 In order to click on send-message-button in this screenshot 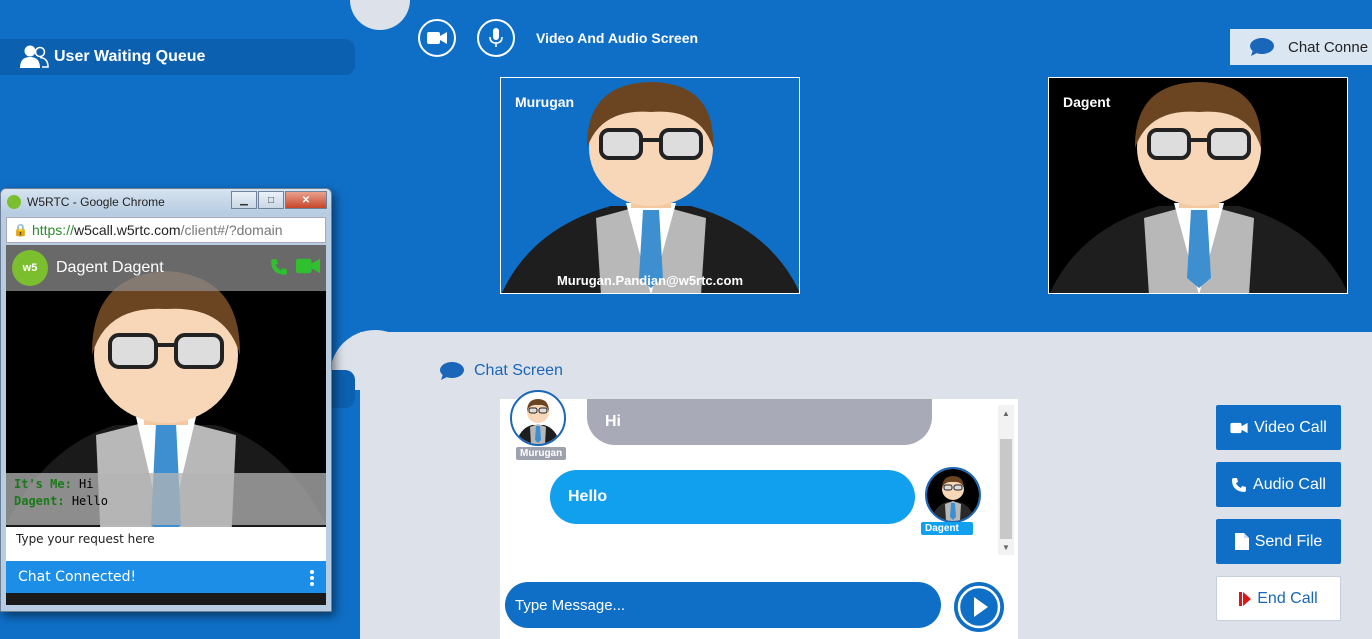, I will do `click(979, 607)`.